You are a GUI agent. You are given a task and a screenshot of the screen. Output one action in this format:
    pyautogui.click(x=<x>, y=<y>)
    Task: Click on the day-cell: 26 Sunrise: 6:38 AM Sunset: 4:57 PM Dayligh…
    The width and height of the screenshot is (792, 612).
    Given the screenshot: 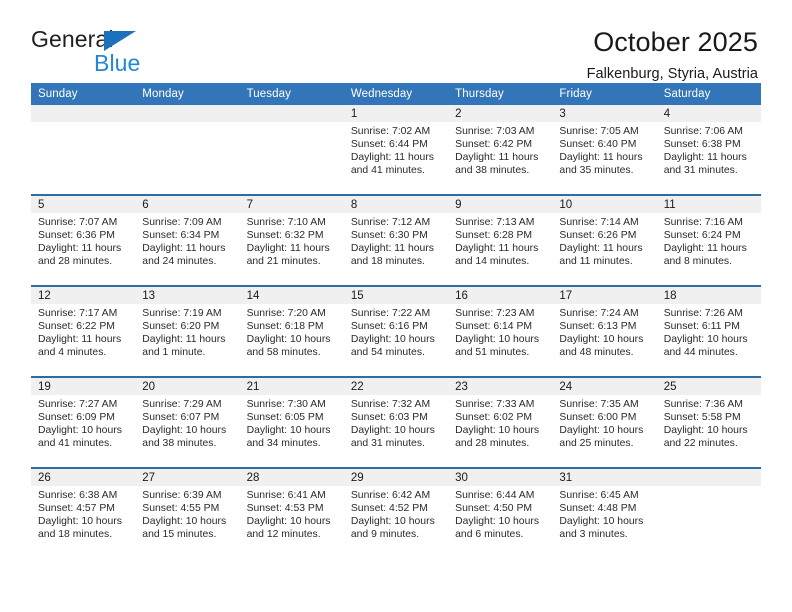 What is the action you would take?
    pyautogui.click(x=83, y=513)
    